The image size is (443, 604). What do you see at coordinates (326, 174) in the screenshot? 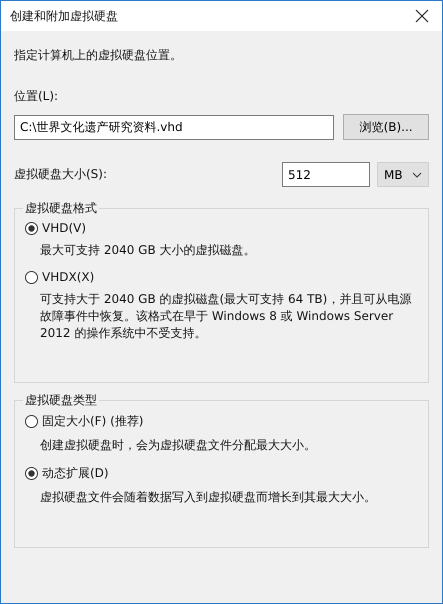
I see `size-field: 512` at bounding box center [326, 174].